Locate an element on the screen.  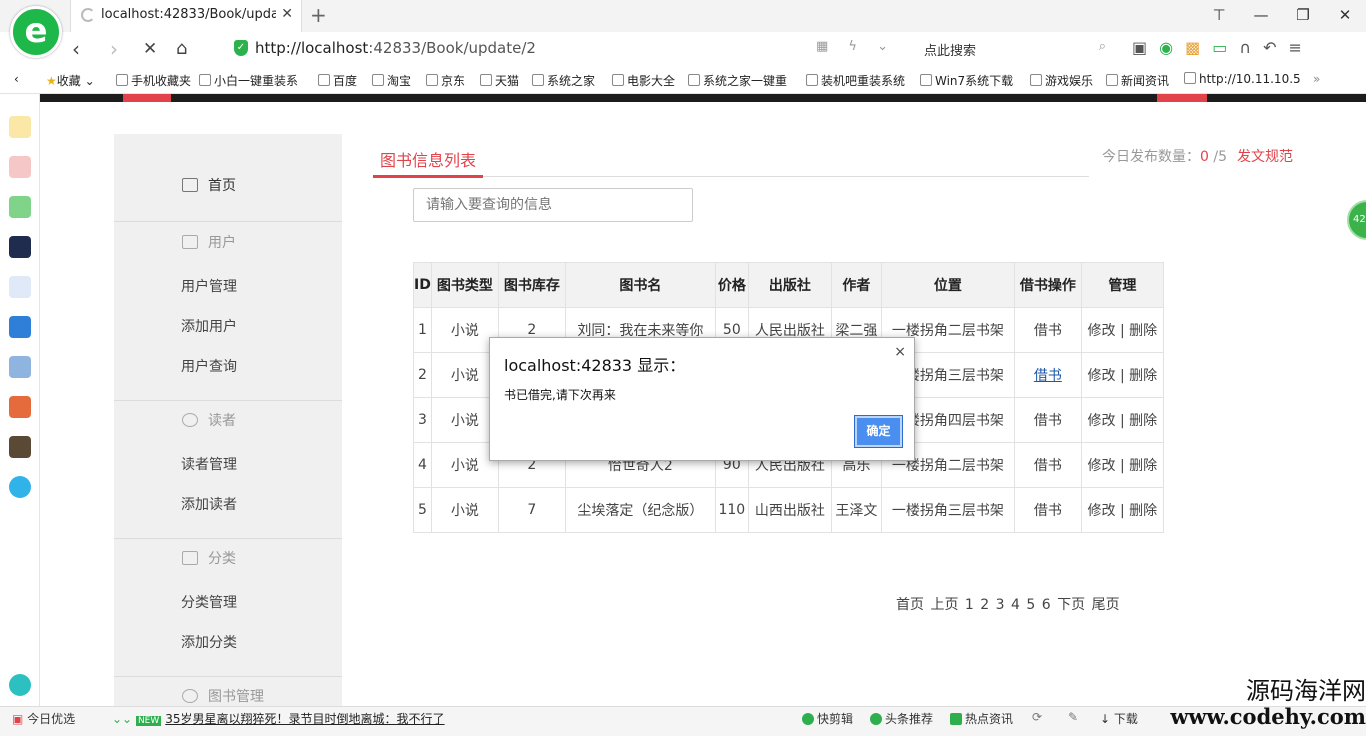
chat-bubble-icon is located at coordinates (20, 327).